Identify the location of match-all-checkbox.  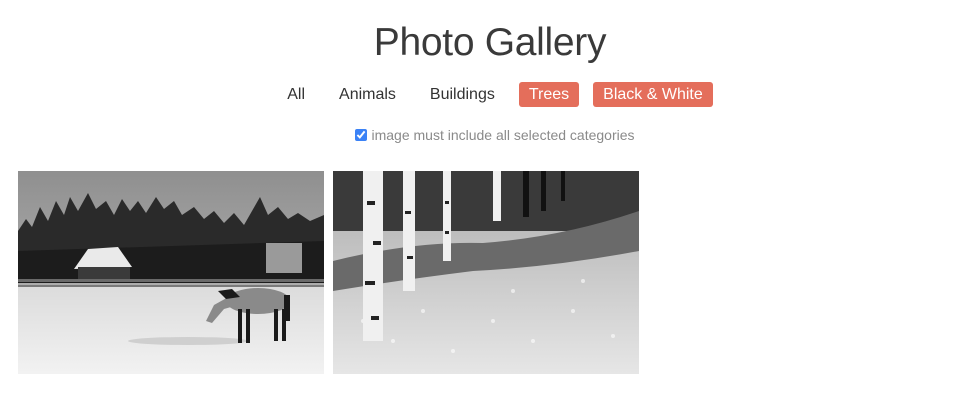
(361, 135).